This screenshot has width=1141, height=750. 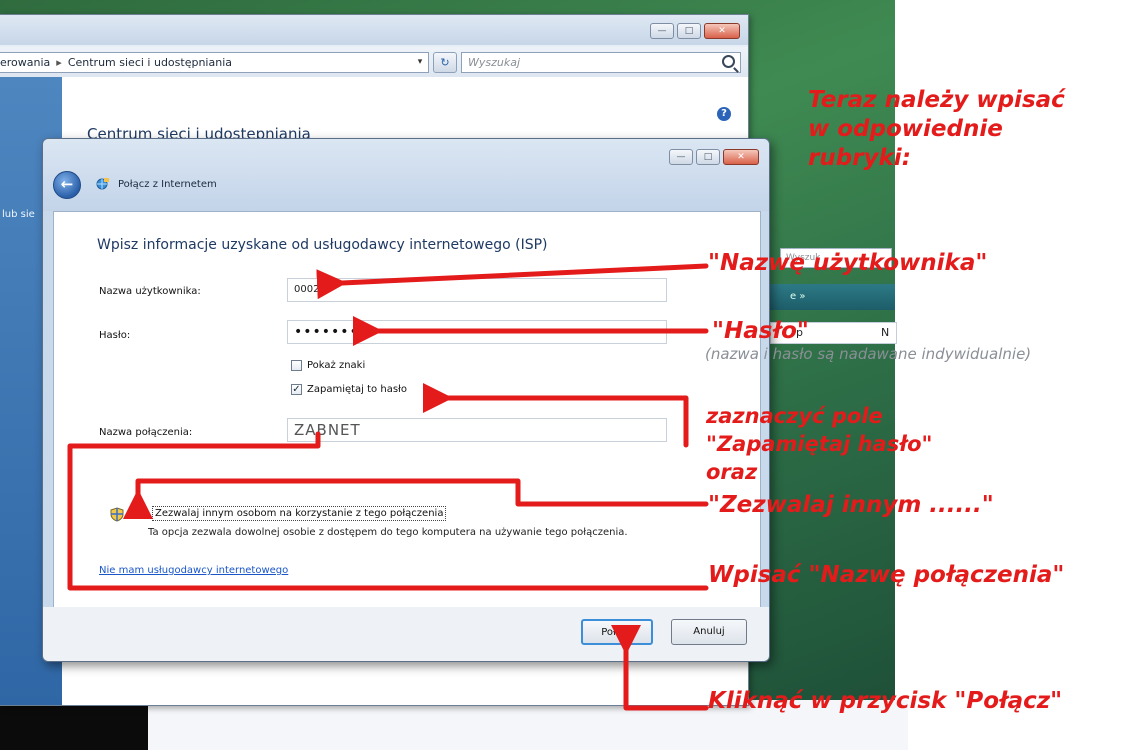 I want to click on dialog-minimize-button: —, so click(x=681, y=157).